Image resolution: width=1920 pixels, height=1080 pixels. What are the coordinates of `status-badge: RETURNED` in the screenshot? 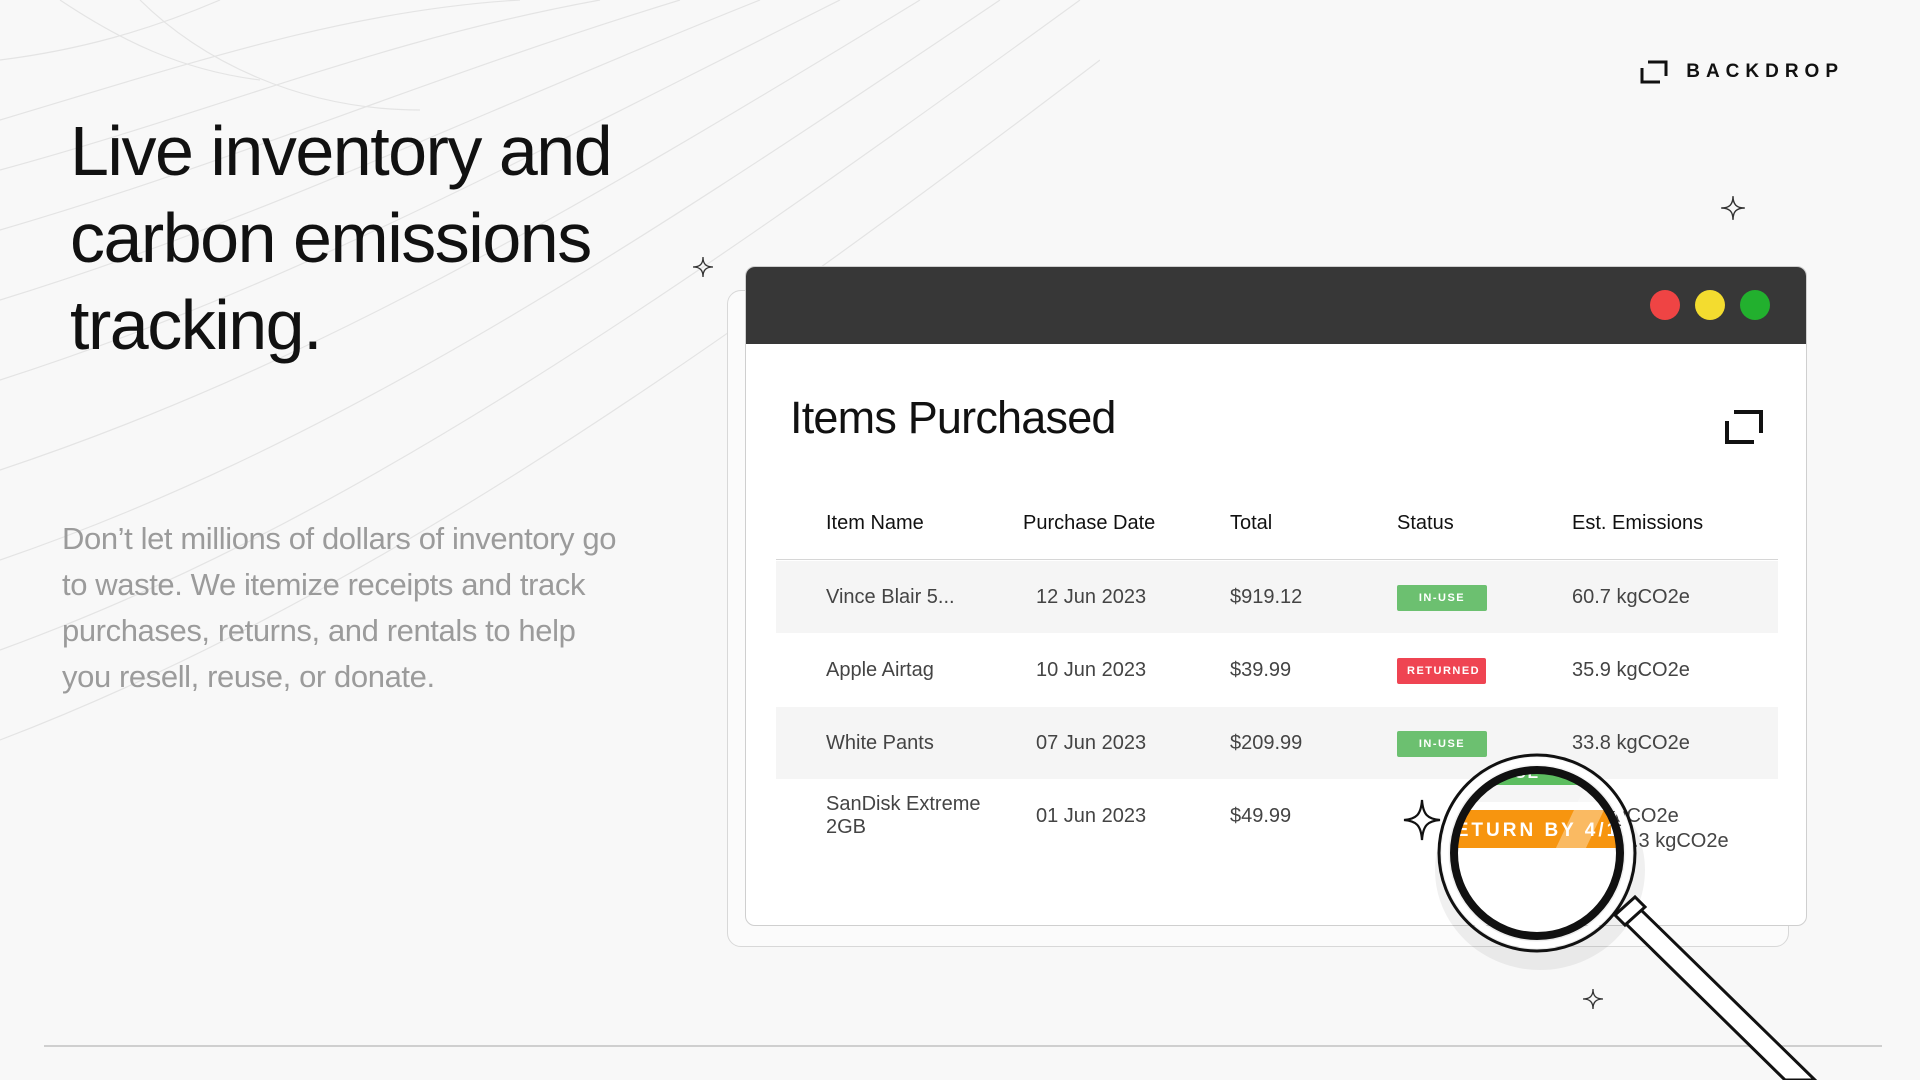 It's located at (1441, 670).